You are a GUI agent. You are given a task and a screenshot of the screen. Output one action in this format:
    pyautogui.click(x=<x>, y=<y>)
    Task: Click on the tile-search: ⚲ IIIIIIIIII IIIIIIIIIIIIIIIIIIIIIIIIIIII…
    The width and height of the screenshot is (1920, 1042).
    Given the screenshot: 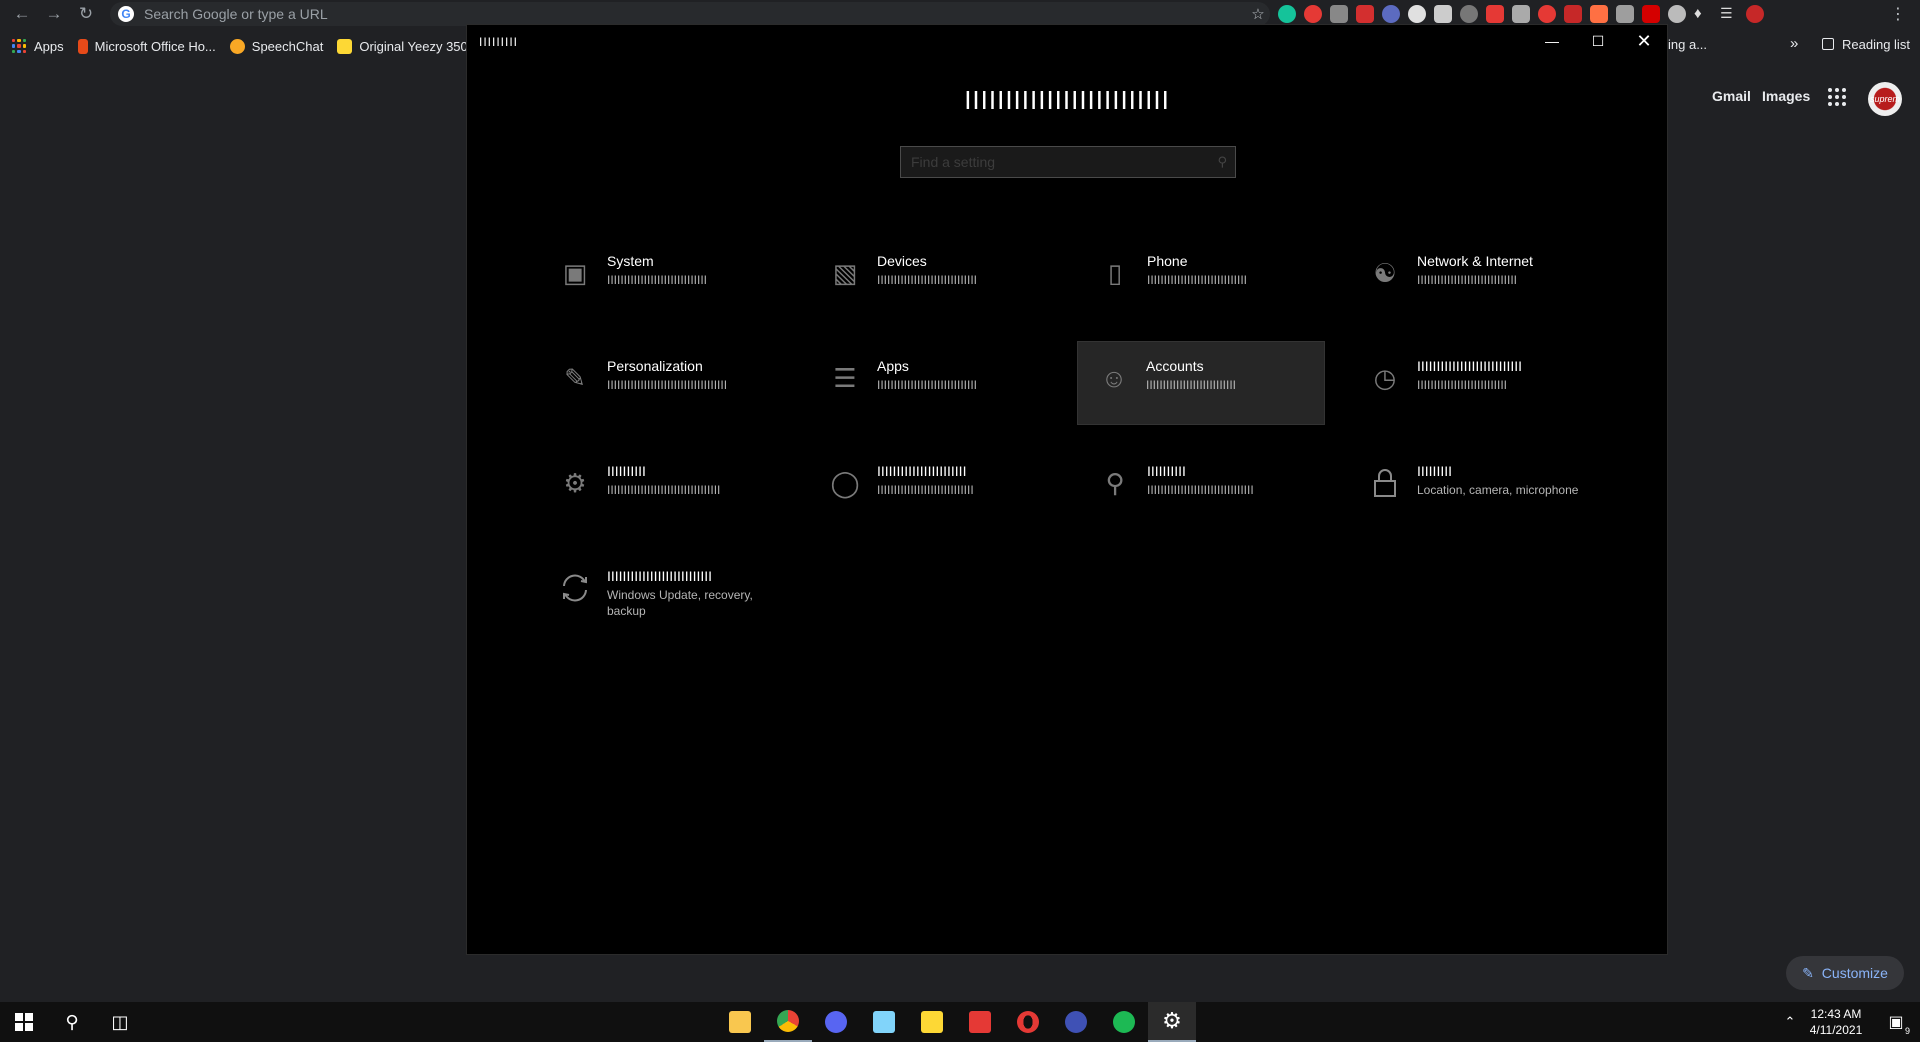 What is the action you would take?
    pyautogui.click(x=1211, y=497)
    